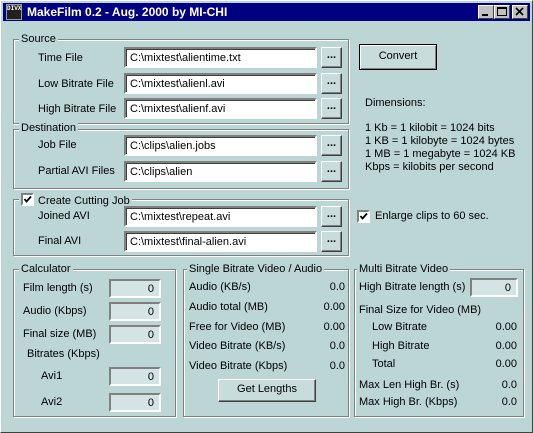  I want to click on convert-button: Convert, so click(398, 57).